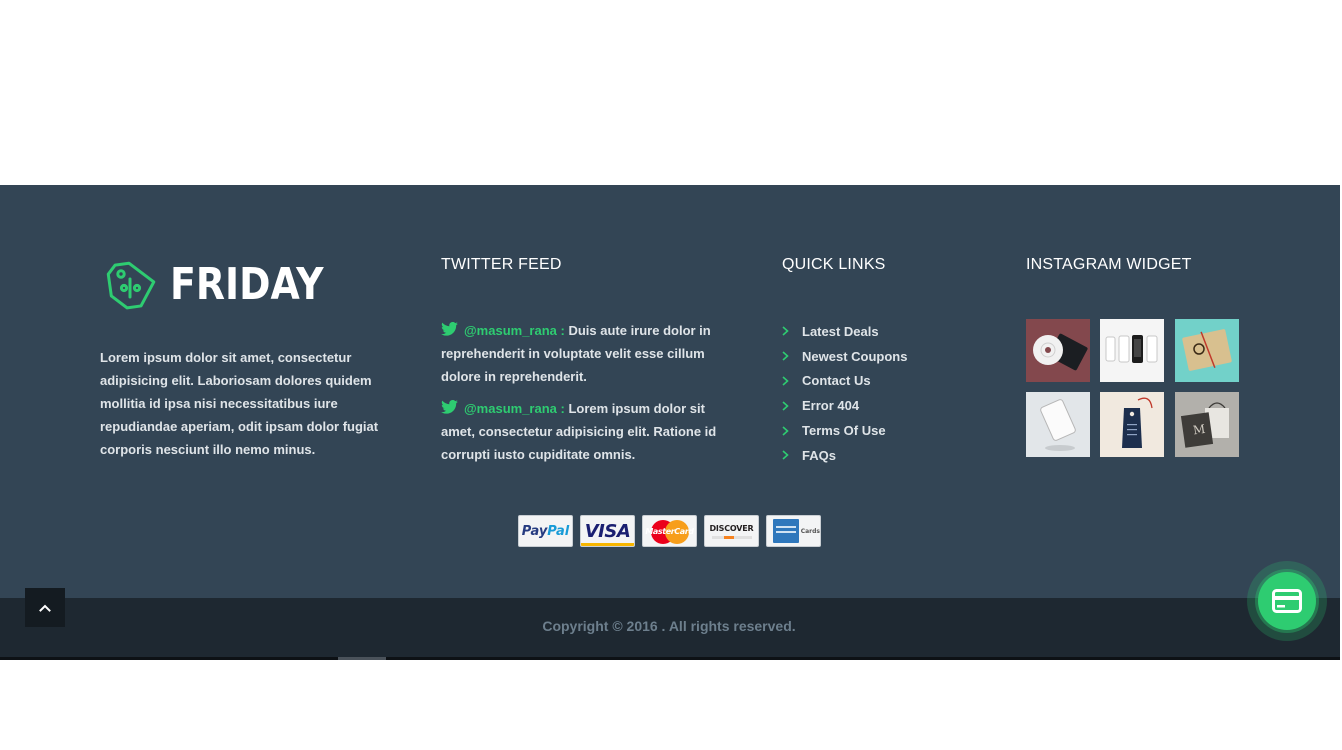 The height and width of the screenshot is (750, 1342). Describe the element at coordinates (1199, 430) in the screenshot. I see `svg-text: M` at that location.